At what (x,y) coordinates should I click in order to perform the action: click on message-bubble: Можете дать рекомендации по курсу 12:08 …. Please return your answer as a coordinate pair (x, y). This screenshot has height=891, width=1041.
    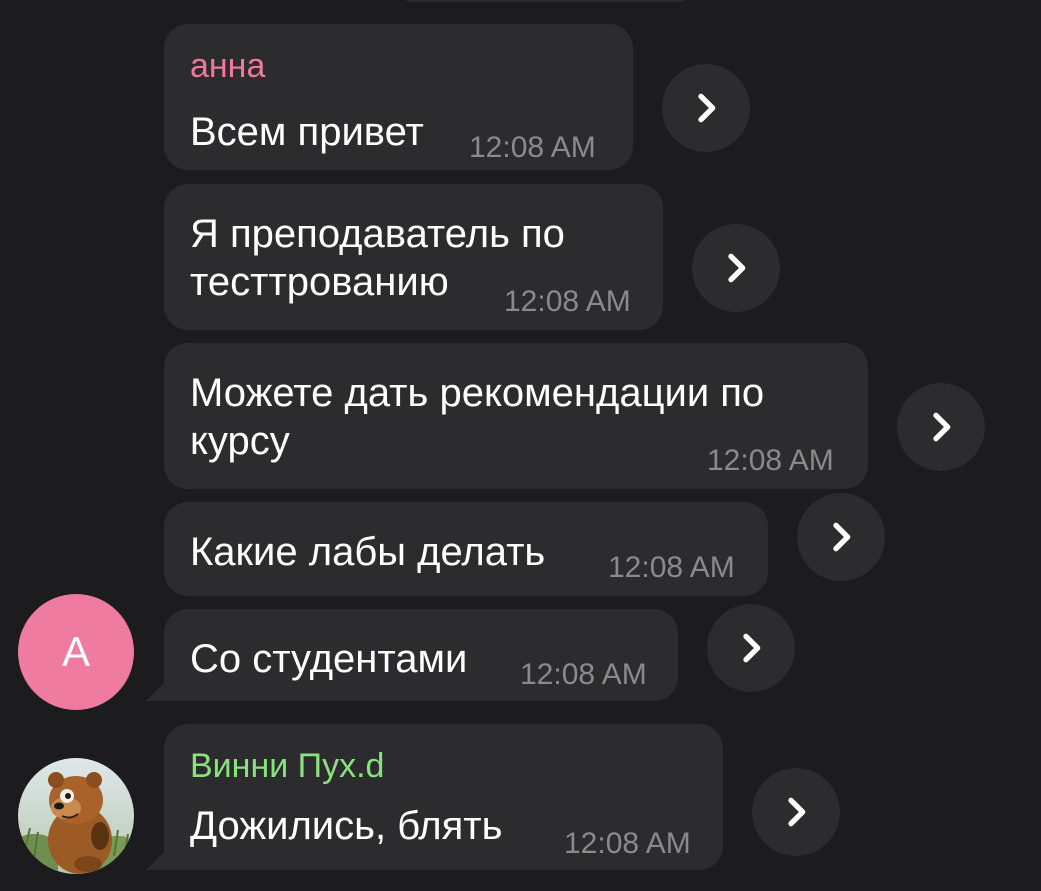
    Looking at the image, I should click on (516, 416).